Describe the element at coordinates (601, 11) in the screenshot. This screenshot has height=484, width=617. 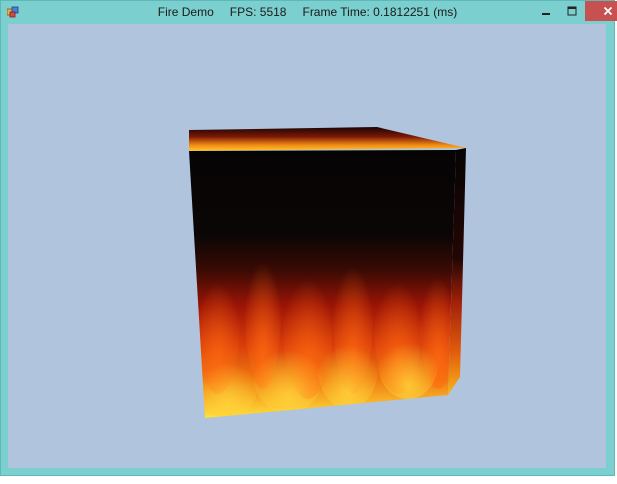
I see `close-button` at that location.